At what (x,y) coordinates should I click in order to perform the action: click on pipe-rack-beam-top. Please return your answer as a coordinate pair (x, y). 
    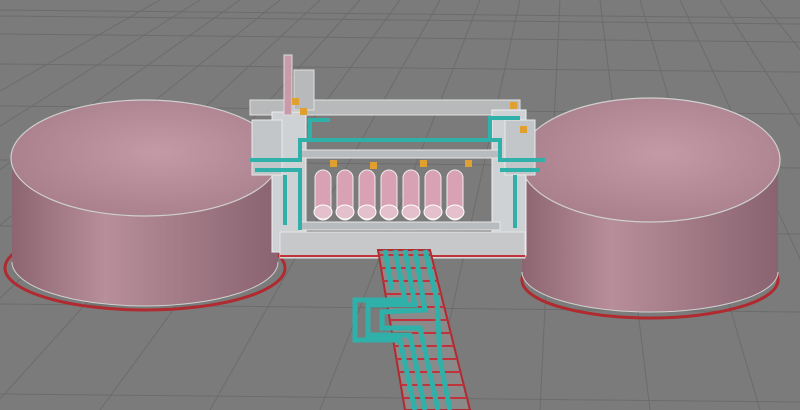
    Looking at the image, I should click on (400, 154).